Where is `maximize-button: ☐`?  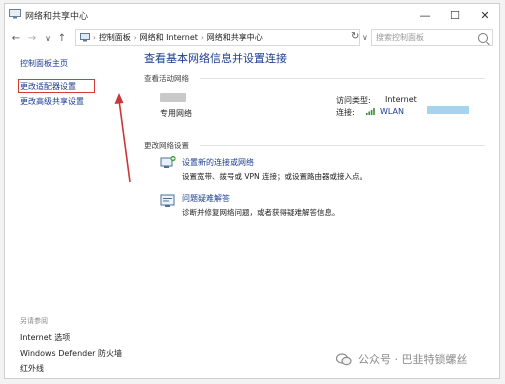 maximize-button: ☐ is located at coordinates (455, 15).